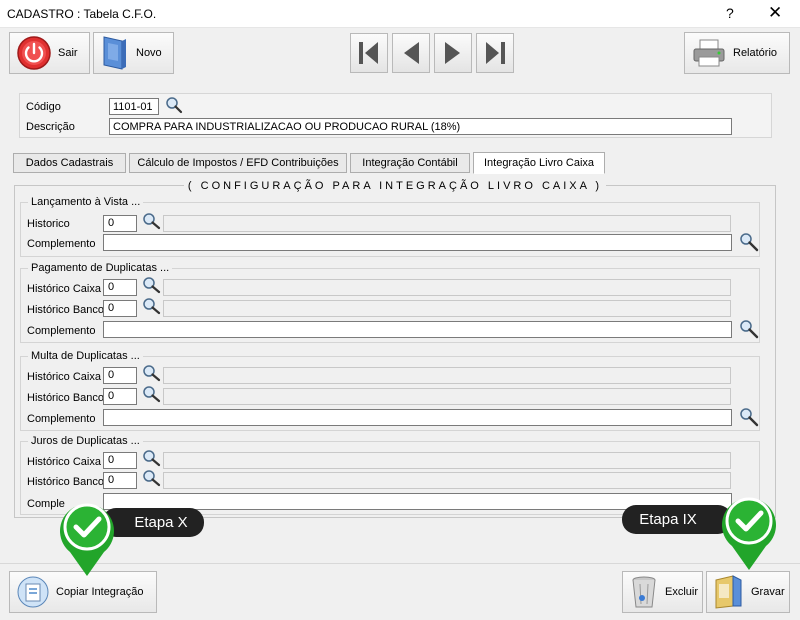 The height and width of the screenshot is (620, 800). I want to click on tab-integracao-contabil: Integração Contábil, so click(410, 163).